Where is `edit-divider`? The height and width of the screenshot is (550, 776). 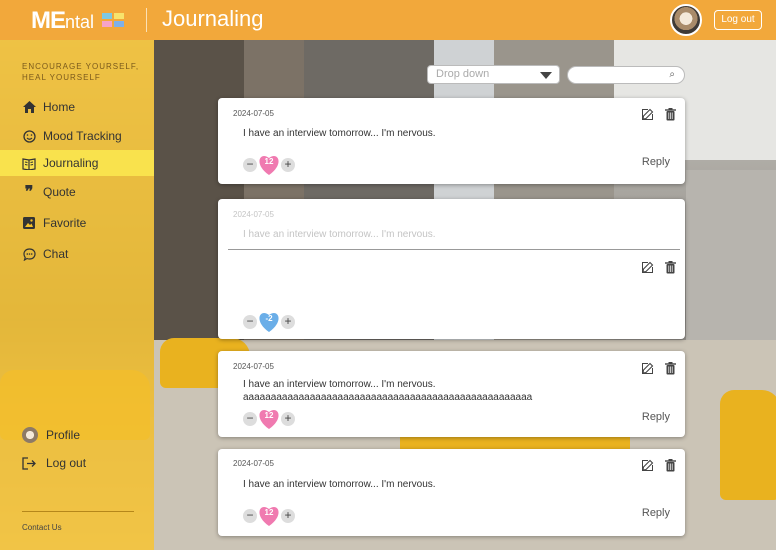
edit-divider is located at coordinates (454, 249).